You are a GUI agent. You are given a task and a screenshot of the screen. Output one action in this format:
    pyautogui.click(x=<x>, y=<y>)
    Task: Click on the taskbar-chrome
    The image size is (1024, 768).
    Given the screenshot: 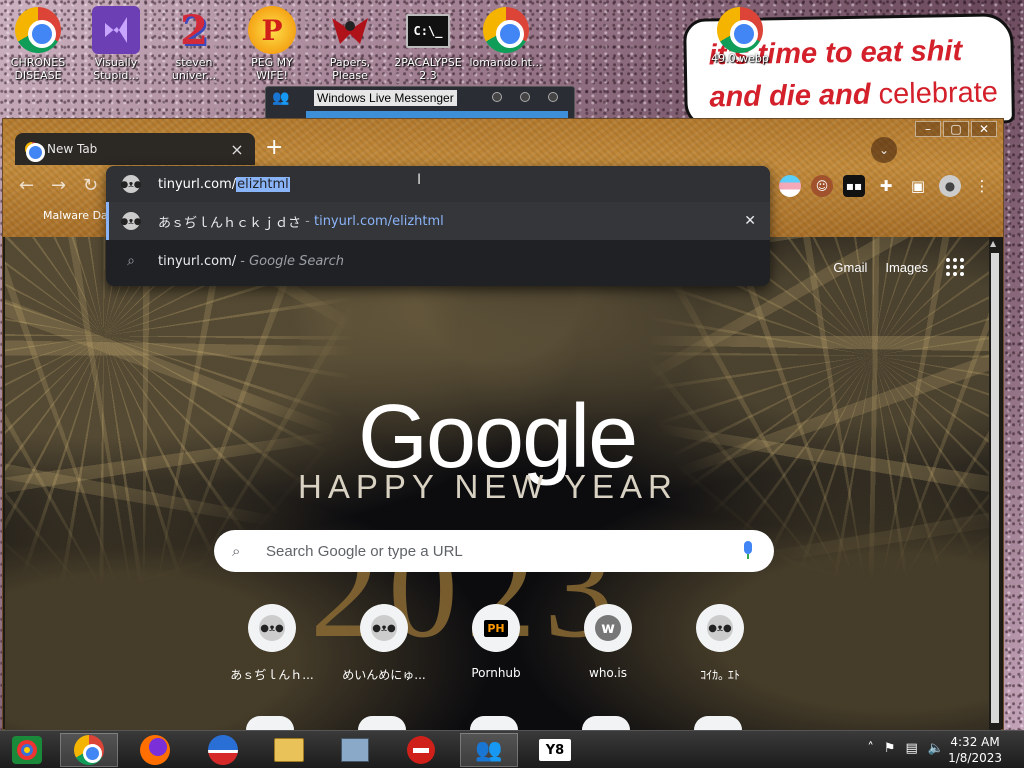 What is the action you would take?
    pyautogui.click(x=89, y=750)
    